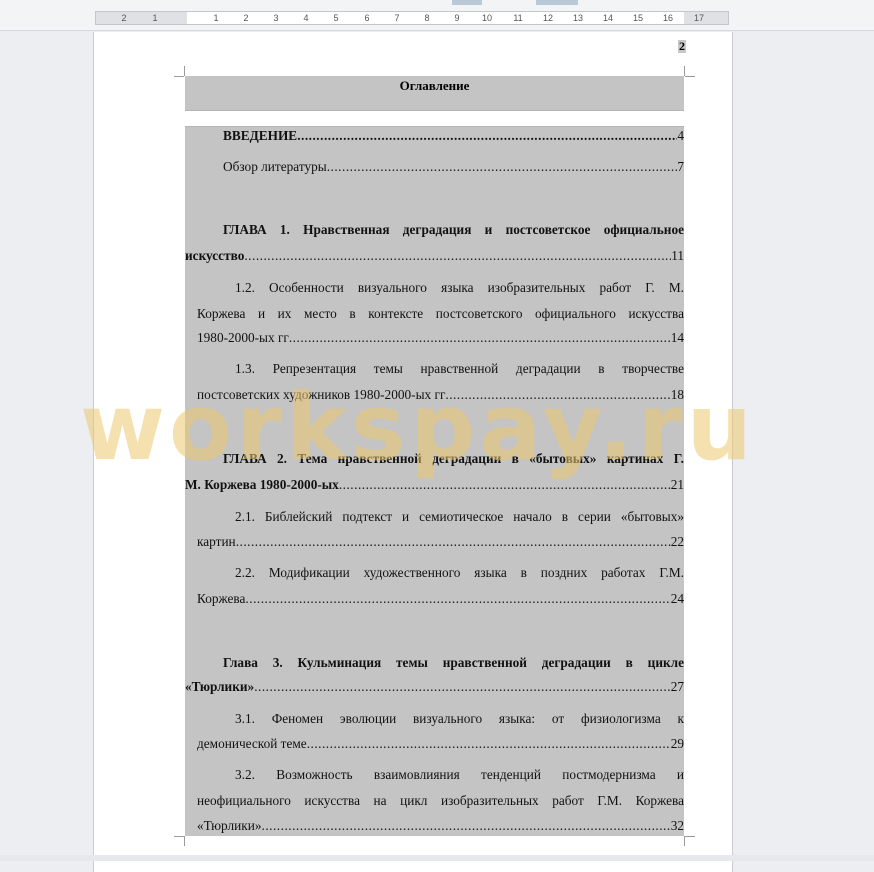 Image resolution: width=874 pixels, height=872 pixels. What do you see at coordinates (677, 825) in the screenshot?
I see `toc-page: 32` at bounding box center [677, 825].